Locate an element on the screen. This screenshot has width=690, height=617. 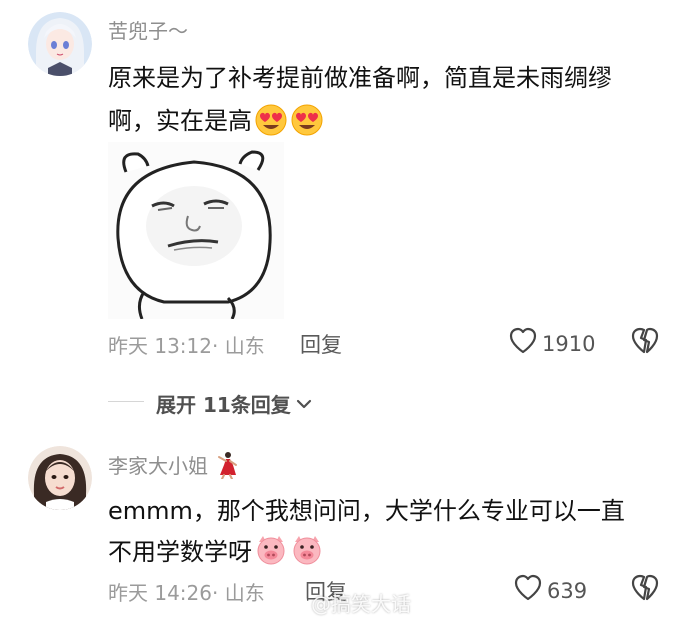
expand-replies-button: 展开 11条回复 is located at coordinates (234, 403).